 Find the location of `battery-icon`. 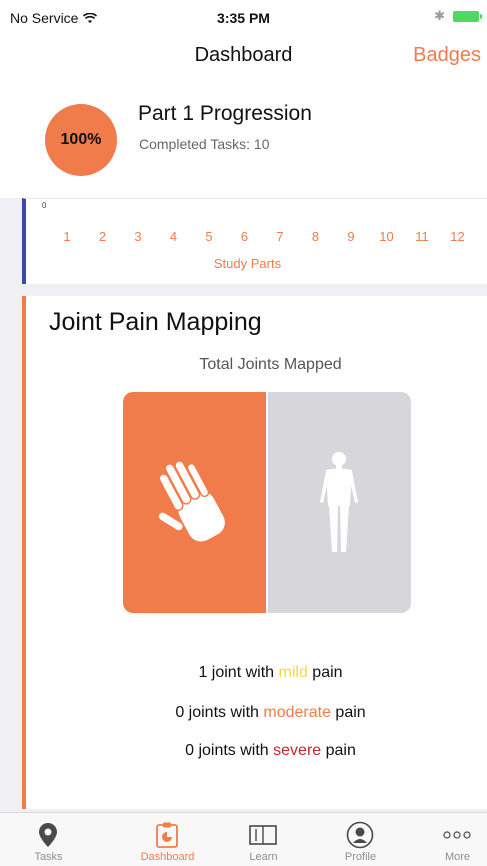

battery-icon is located at coordinates (467, 16).